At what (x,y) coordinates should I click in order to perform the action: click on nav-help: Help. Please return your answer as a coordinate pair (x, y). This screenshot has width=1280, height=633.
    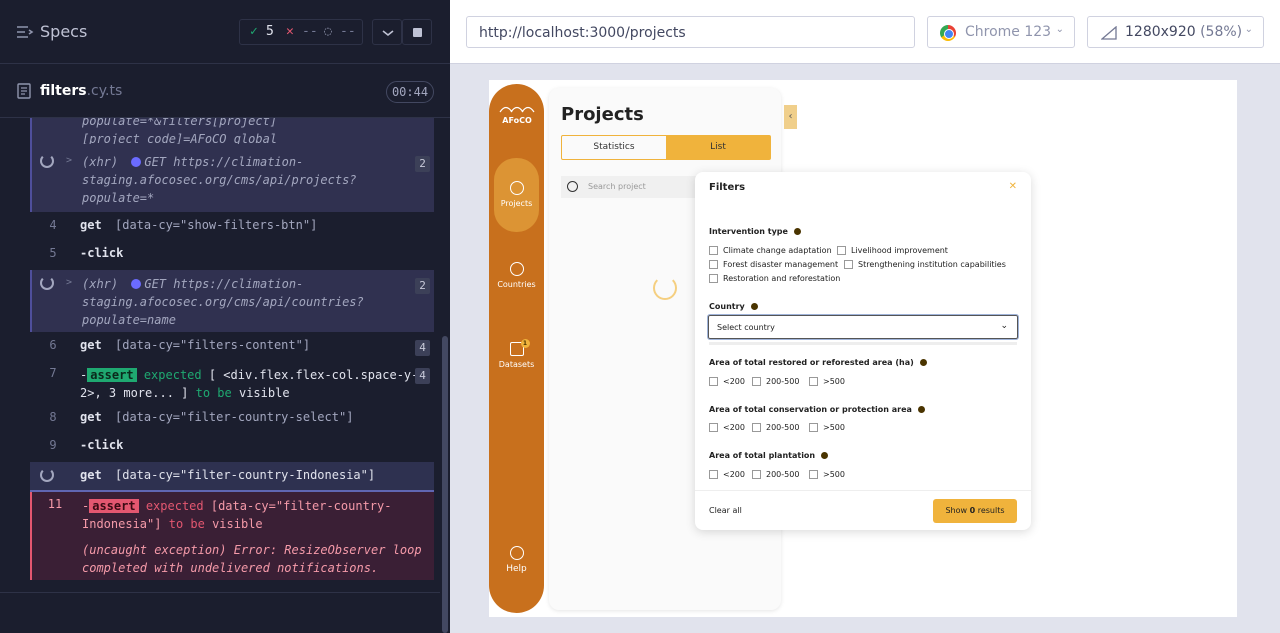
    Looking at the image, I should click on (516, 560).